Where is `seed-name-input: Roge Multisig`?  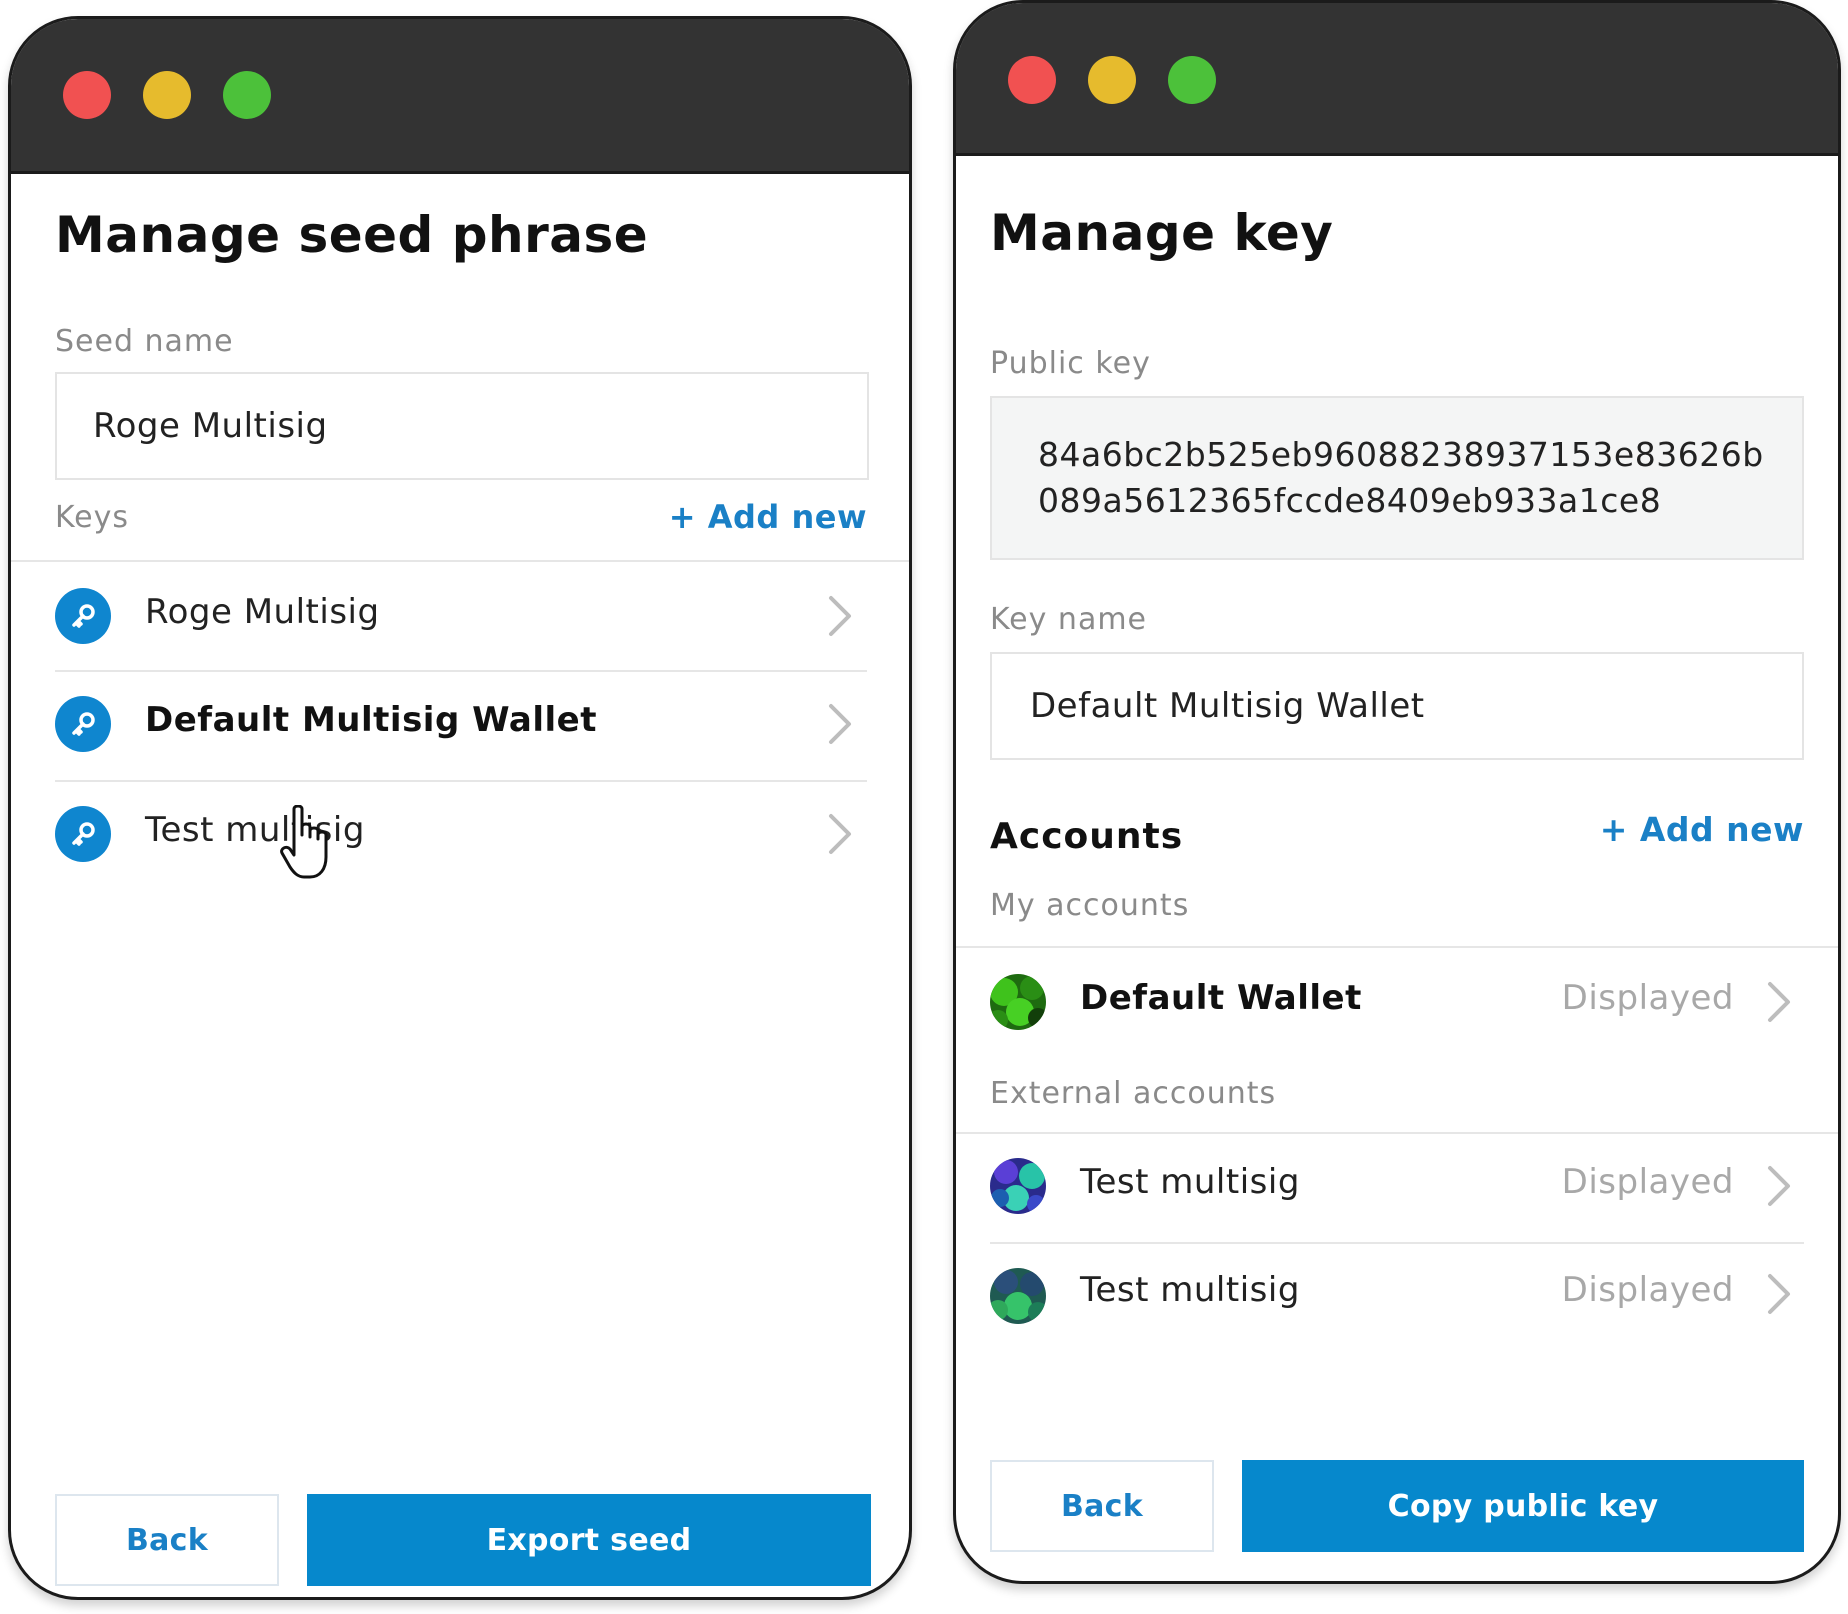
seed-name-input: Roge Multisig is located at coordinates (462, 426).